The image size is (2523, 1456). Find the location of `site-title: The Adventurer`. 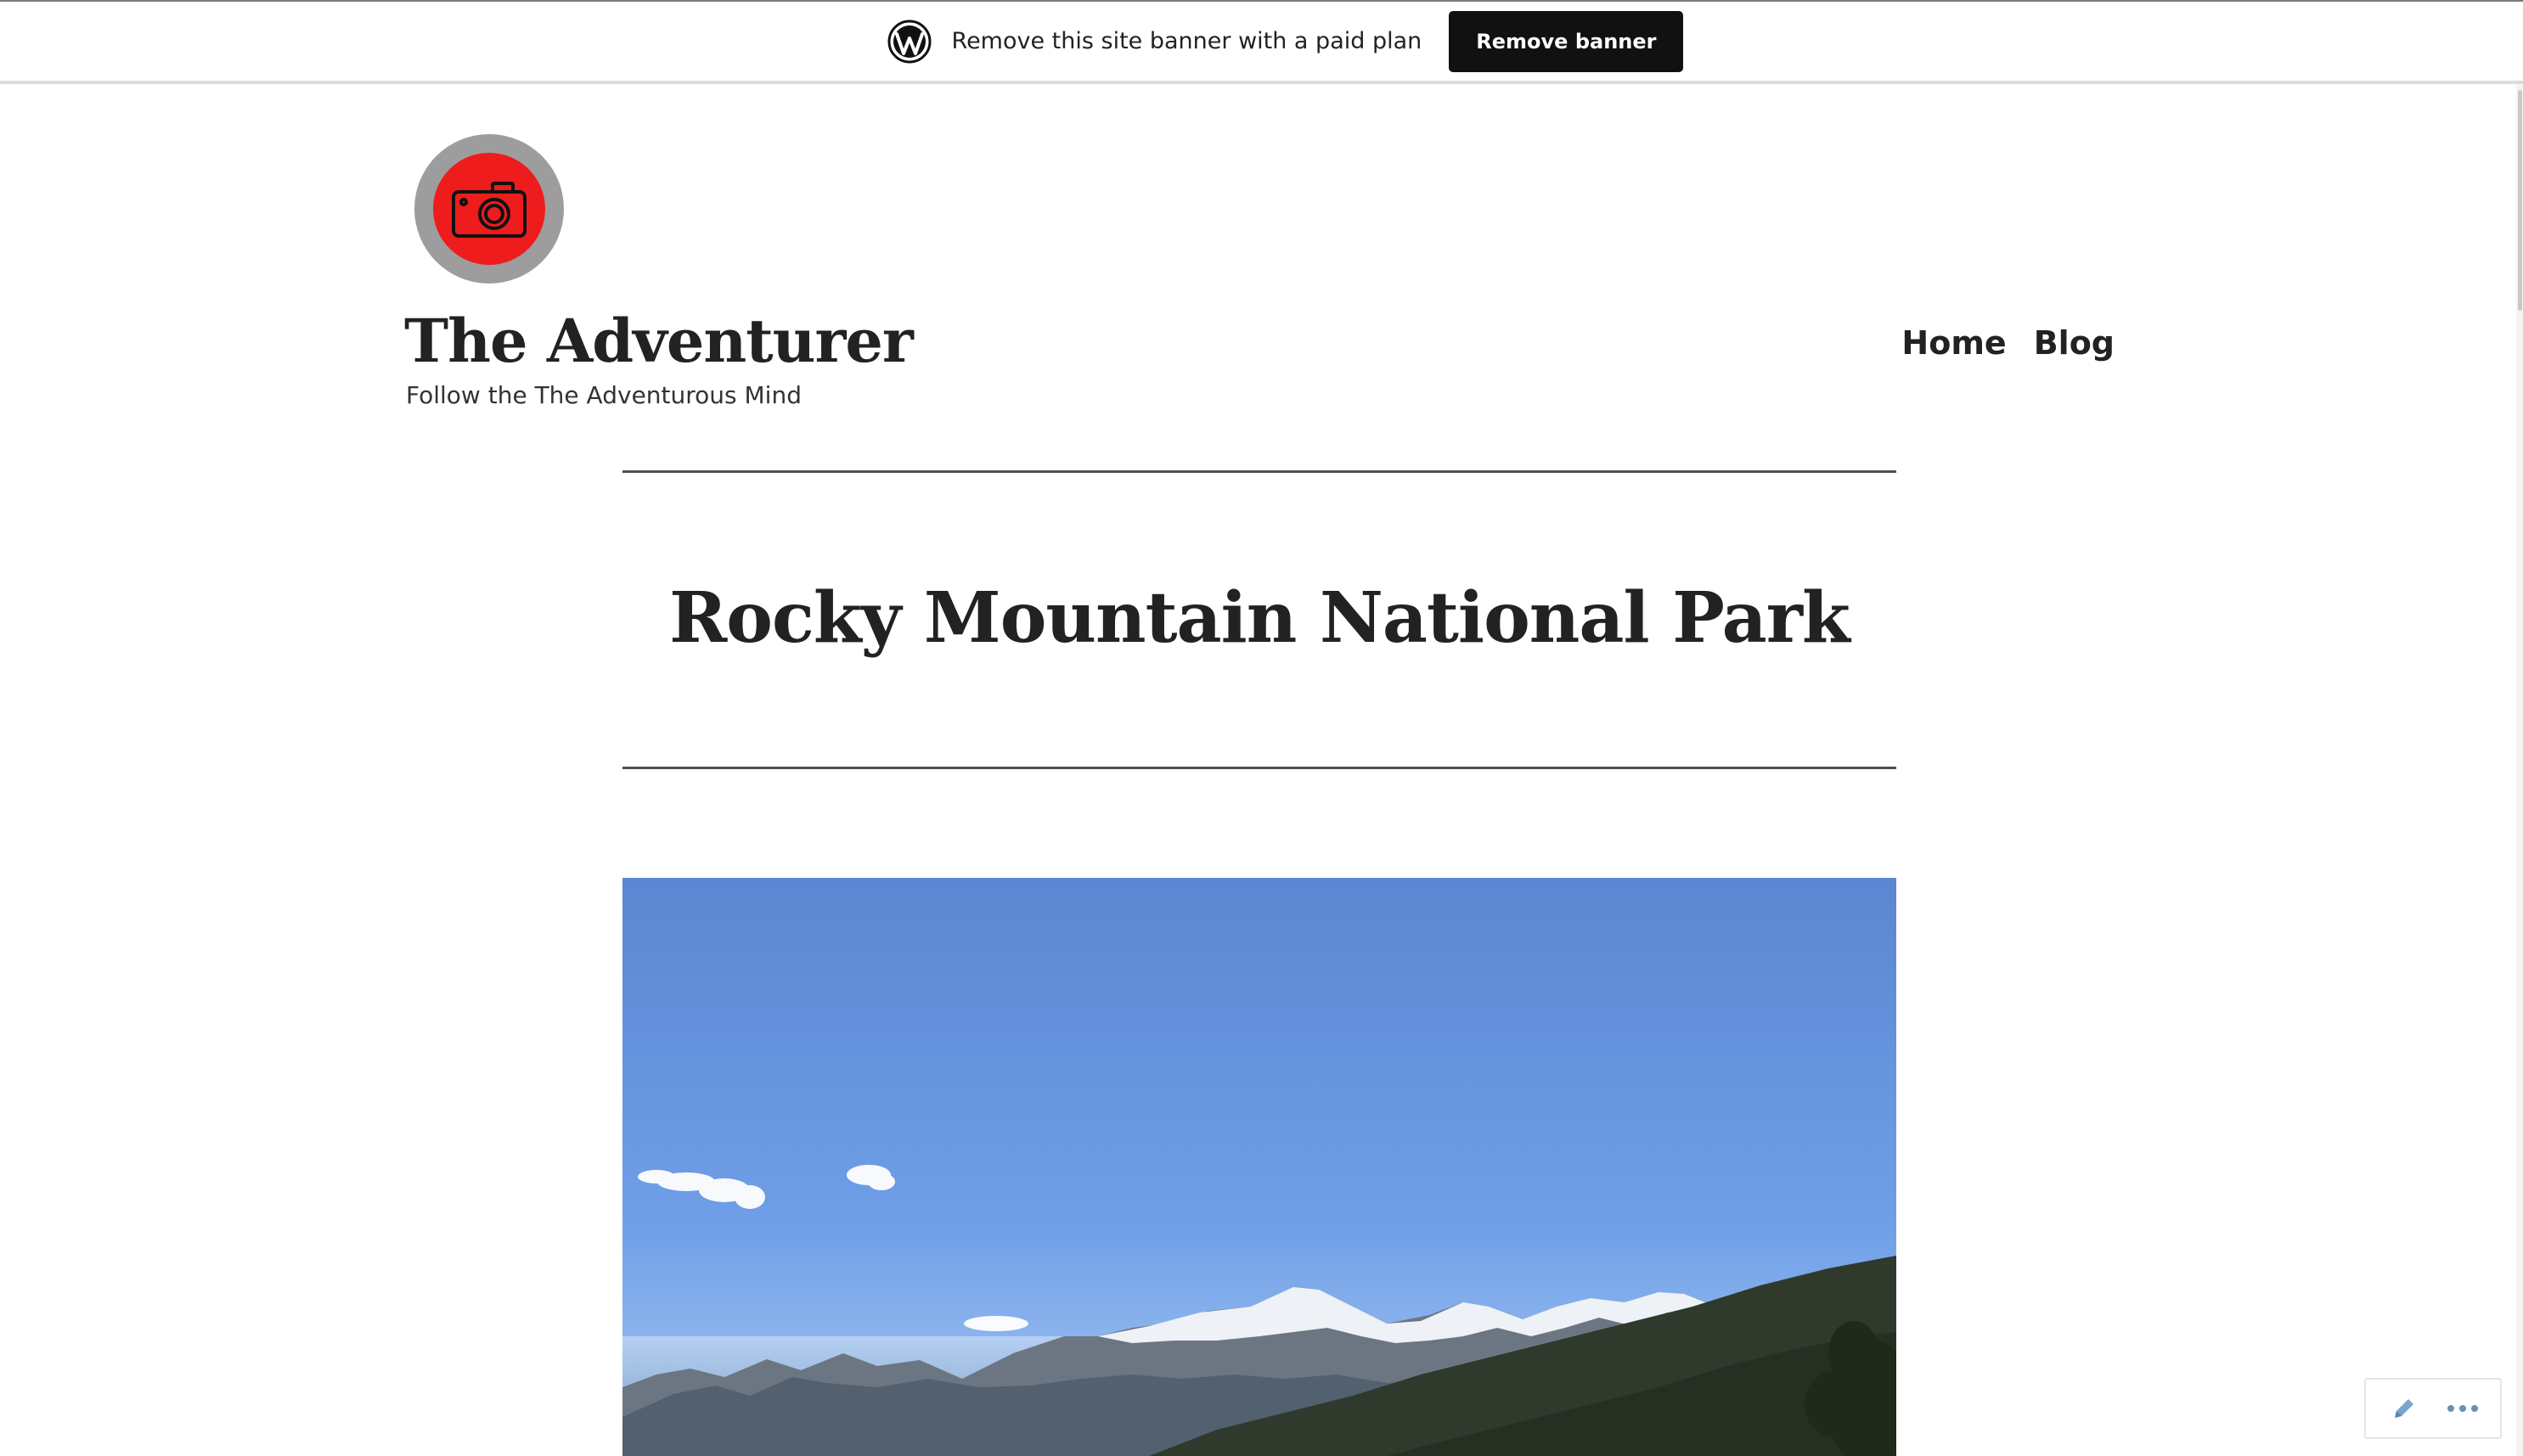

site-title: The Adventurer is located at coordinates (659, 341).